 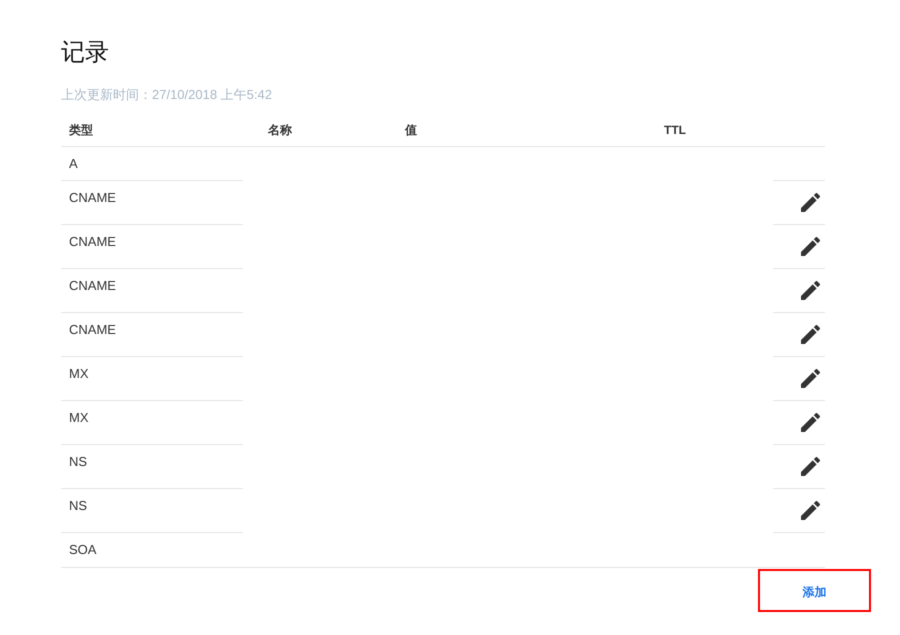 I want to click on column-header: 类型, so click(x=81, y=129).